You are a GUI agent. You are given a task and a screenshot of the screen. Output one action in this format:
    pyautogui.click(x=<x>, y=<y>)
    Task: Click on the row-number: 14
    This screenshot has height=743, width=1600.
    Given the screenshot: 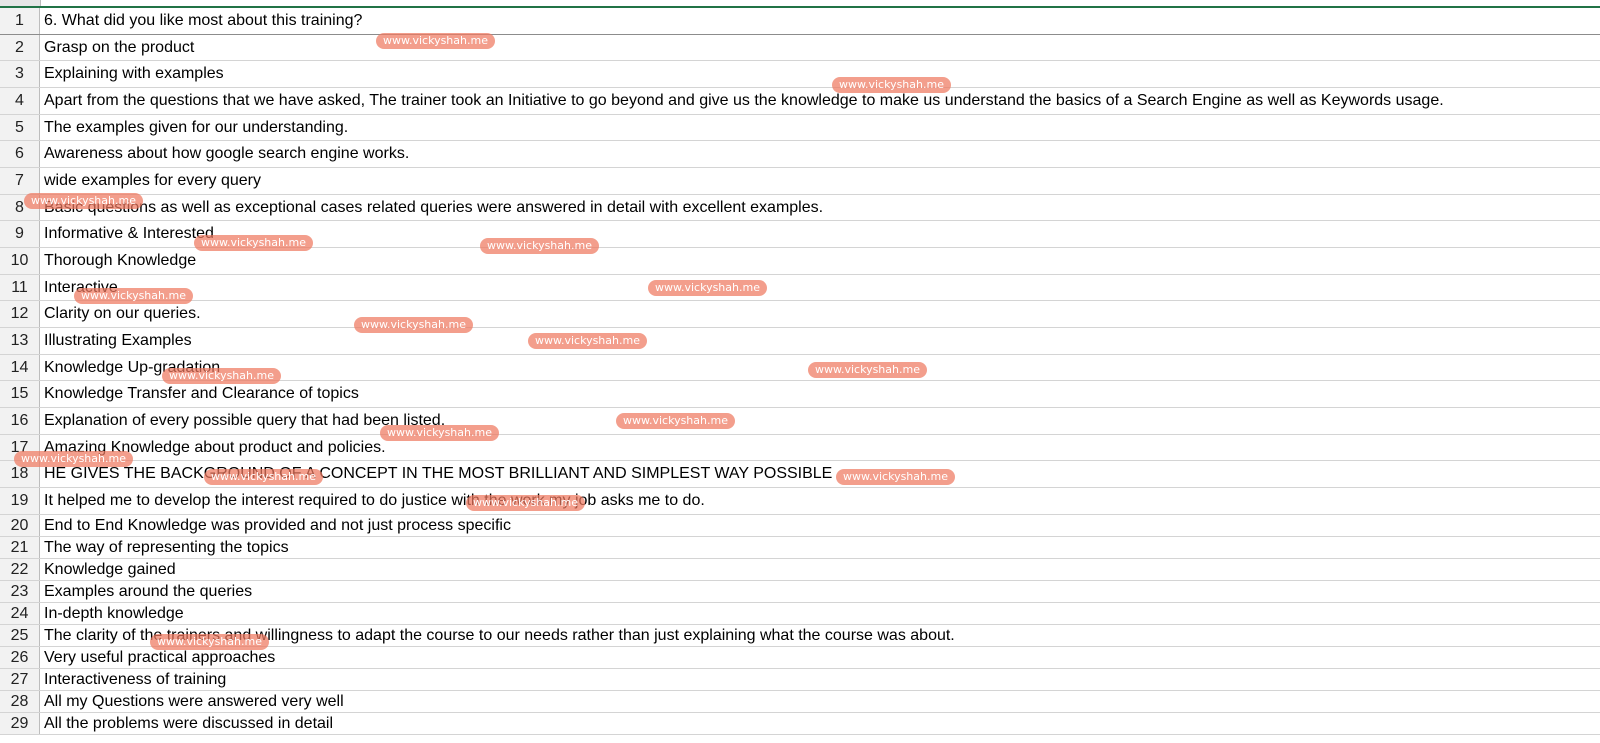 What is the action you would take?
    pyautogui.click(x=20, y=367)
    